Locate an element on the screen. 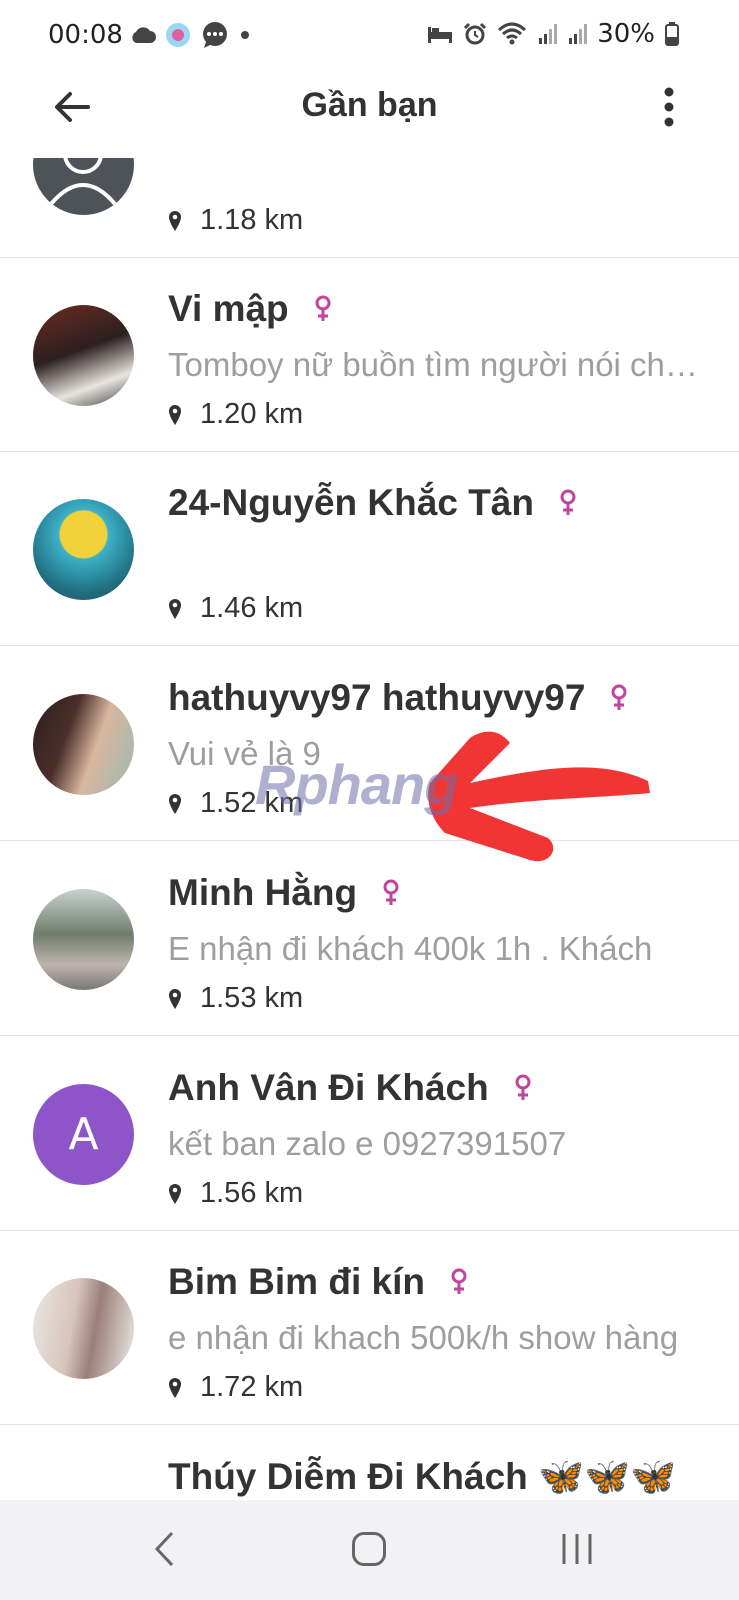 The image size is (739, 1600). distance-row: 1.72 km is located at coordinates (235, 1387).